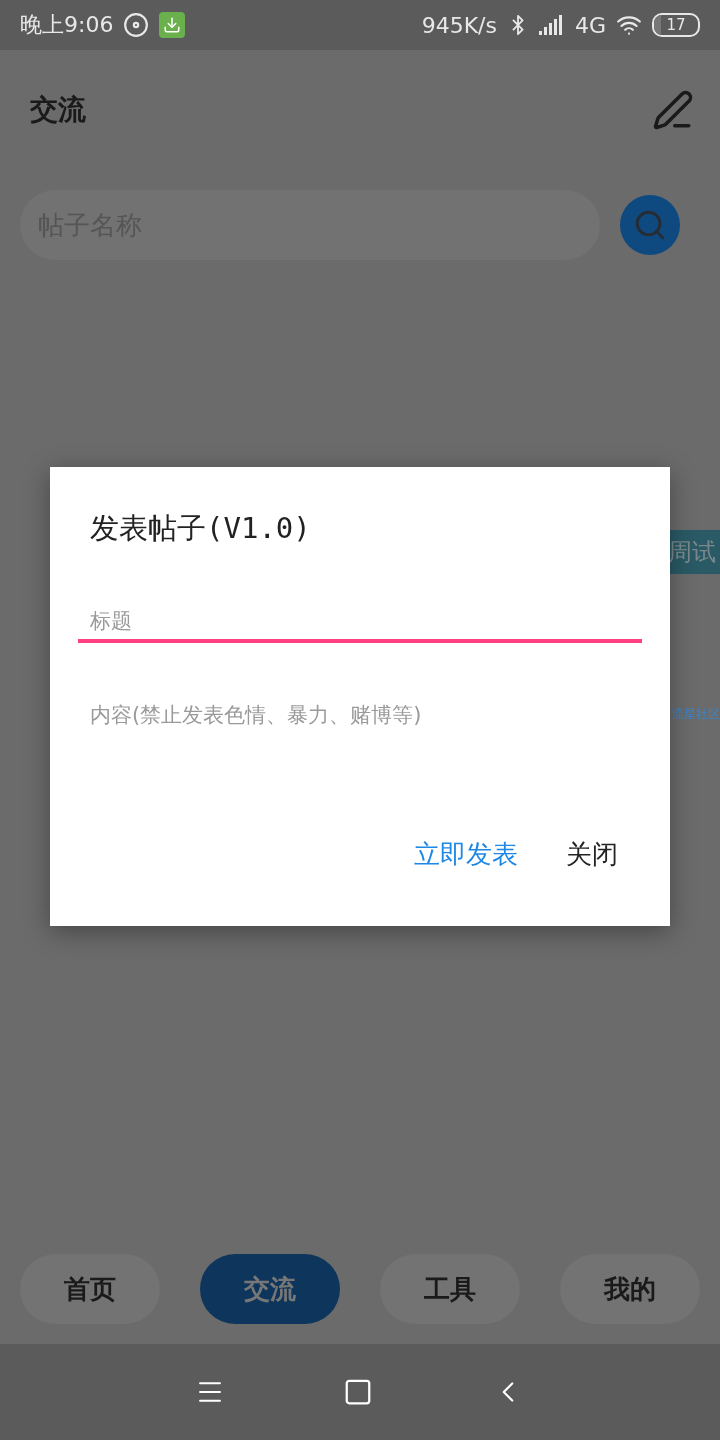 This screenshot has width=720, height=1440. Describe the element at coordinates (592, 854) in the screenshot. I see `dialog-button: 关闭` at that location.